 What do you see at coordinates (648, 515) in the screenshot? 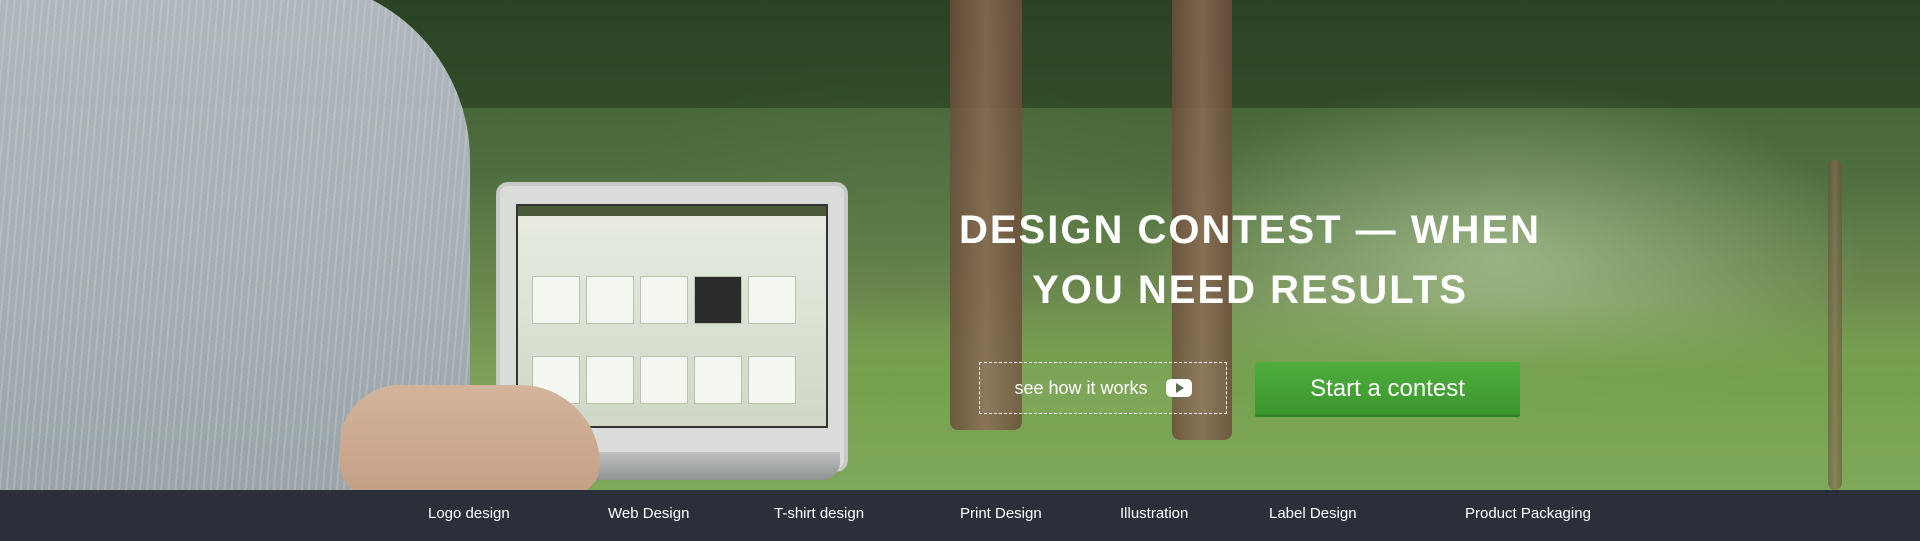
I see `nav-item-web-design: Web Design` at bounding box center [648, 515].